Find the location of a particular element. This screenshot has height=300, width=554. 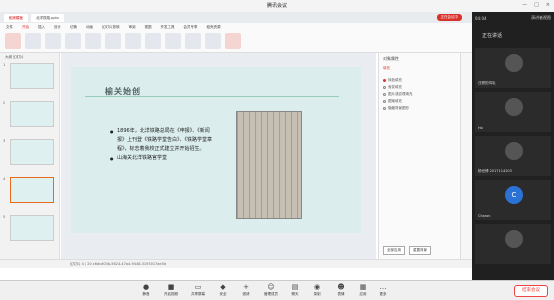

fill-option-solid: 纯色填充 is located at coordinates (419, 80).